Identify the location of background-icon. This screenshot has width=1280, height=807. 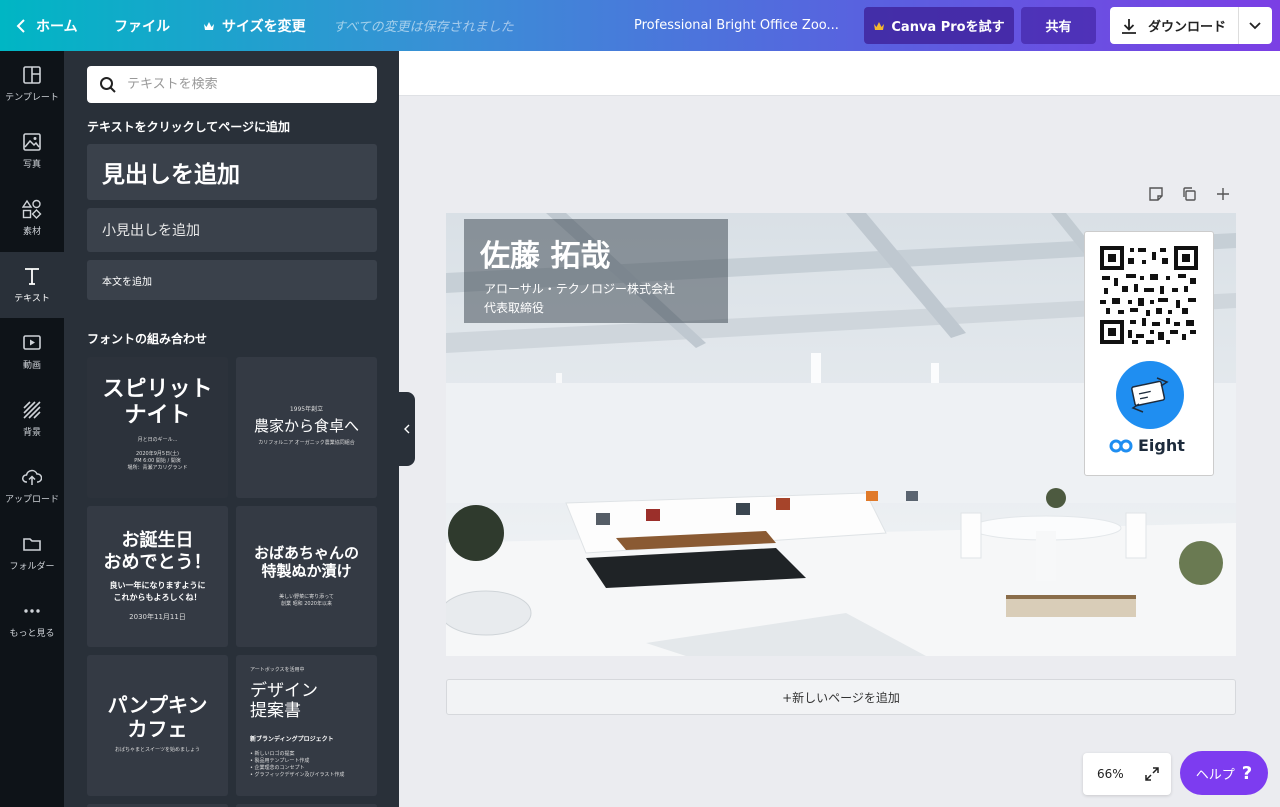
(32, 410).